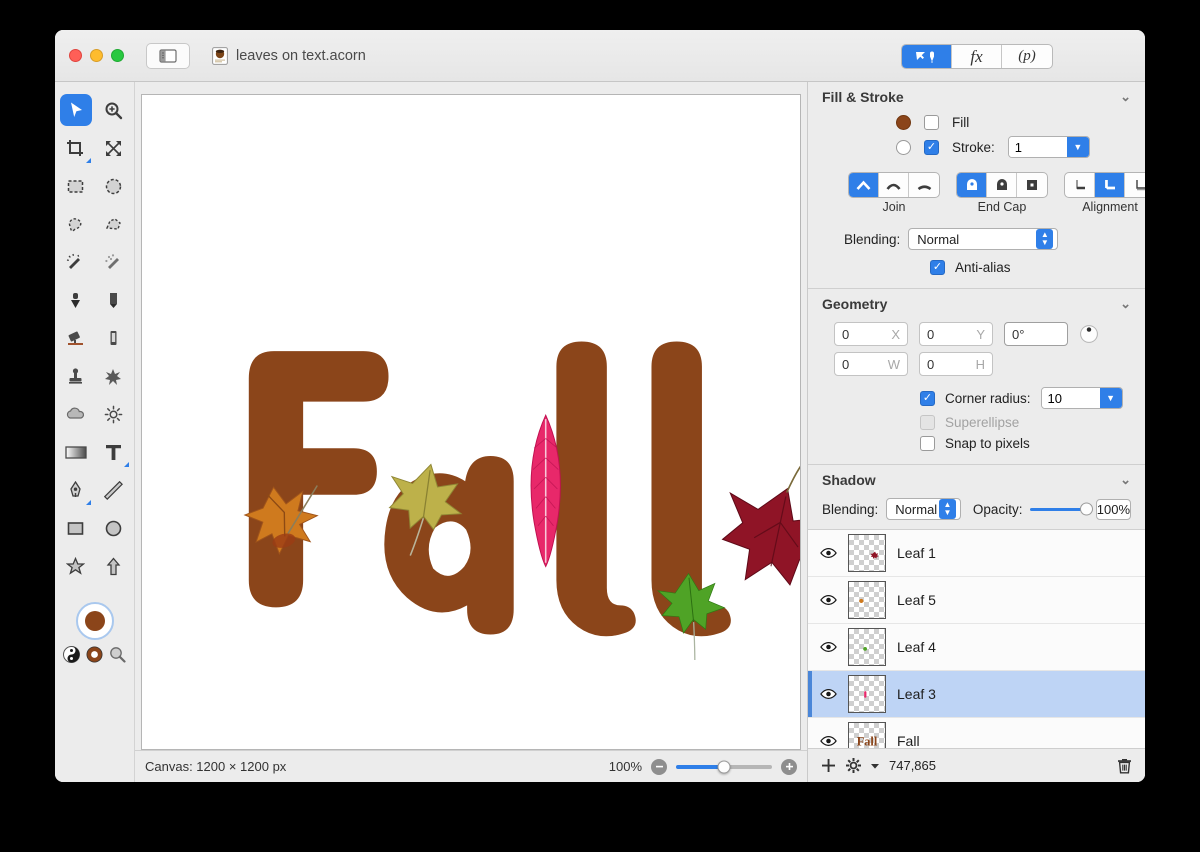  What do you see at coordinates (114, 148) in the screenshot?
I see `move-tool` at bounding box center [114, 148].